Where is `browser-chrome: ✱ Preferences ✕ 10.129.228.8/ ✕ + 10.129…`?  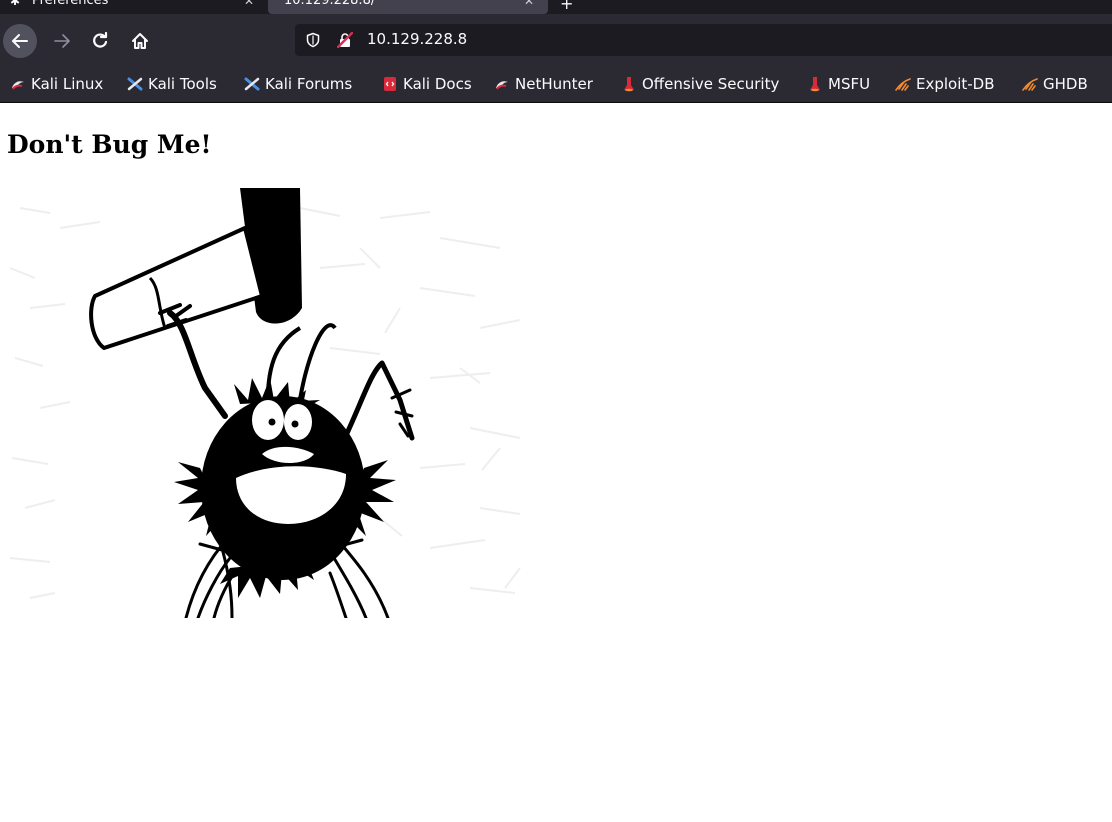 browser-chrome: ✱ Preferences ✕ 10.129.228.8/ ✕ + 10.129… is located at coordinates (556, 51).